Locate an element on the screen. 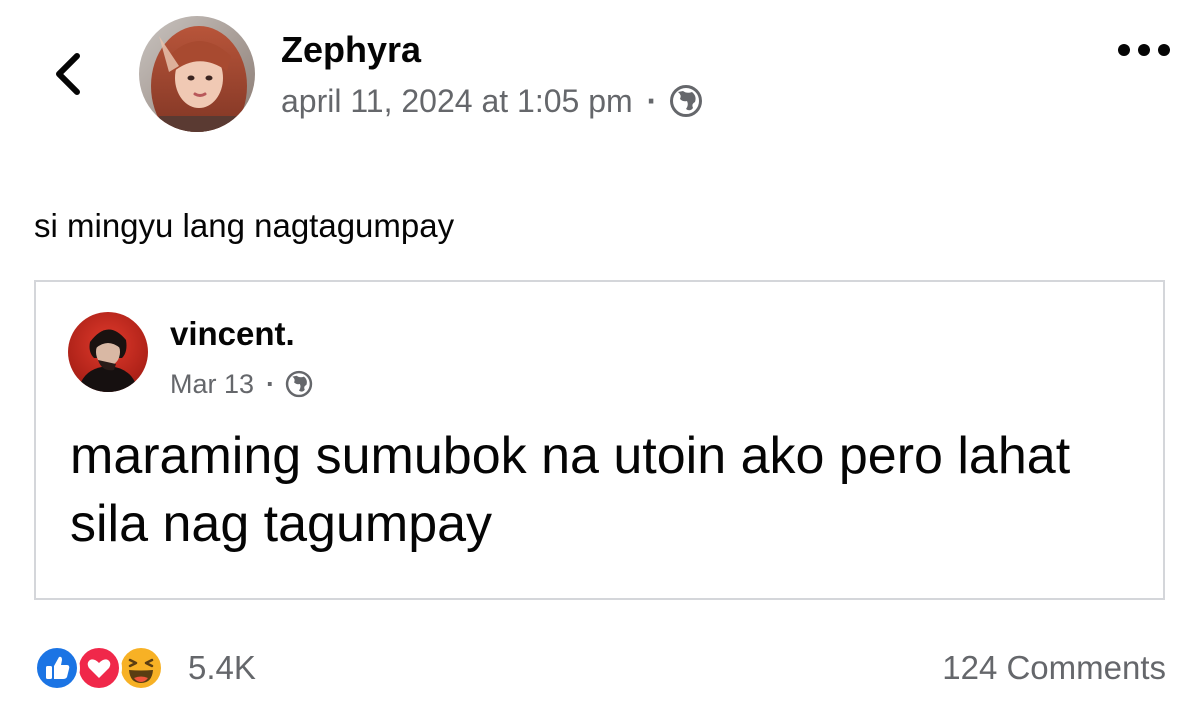 The width and height of the screenshot is (1200, 723). post-meta: april 11, 2024 at 1:05 pm · is located at coordinates (492, 101).